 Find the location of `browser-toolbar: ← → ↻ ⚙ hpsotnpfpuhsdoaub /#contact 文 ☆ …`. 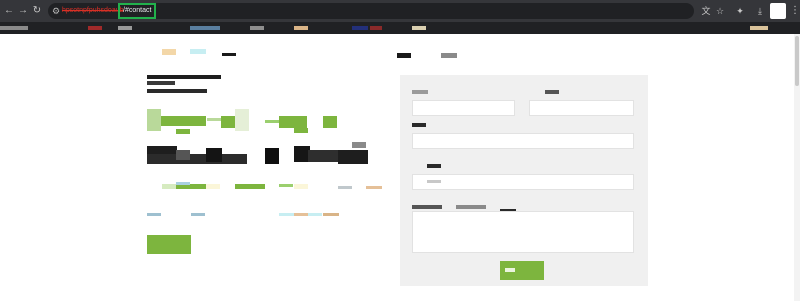

browser-toolbar: ← → ↻ ⚙ hpsotnpfpuhsdoaub /#contact 文 ☆ … is located at coordinates (400, 11).